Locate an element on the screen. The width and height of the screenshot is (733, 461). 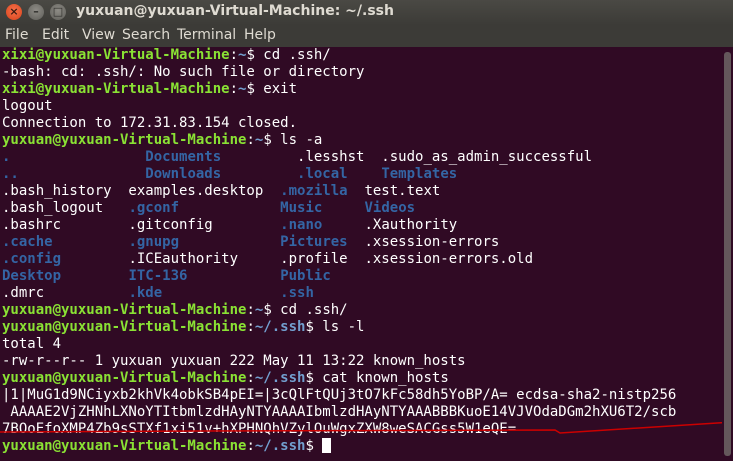
scrollbar-thumb is located at coordinates (727, 254).